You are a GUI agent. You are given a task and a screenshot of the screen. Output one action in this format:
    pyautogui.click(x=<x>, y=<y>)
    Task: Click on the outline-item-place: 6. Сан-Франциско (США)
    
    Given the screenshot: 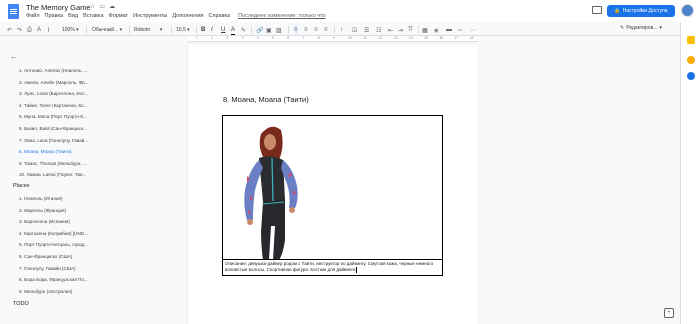 What is the action you would take?
    pyautogui.click(x=59, y=256)
    